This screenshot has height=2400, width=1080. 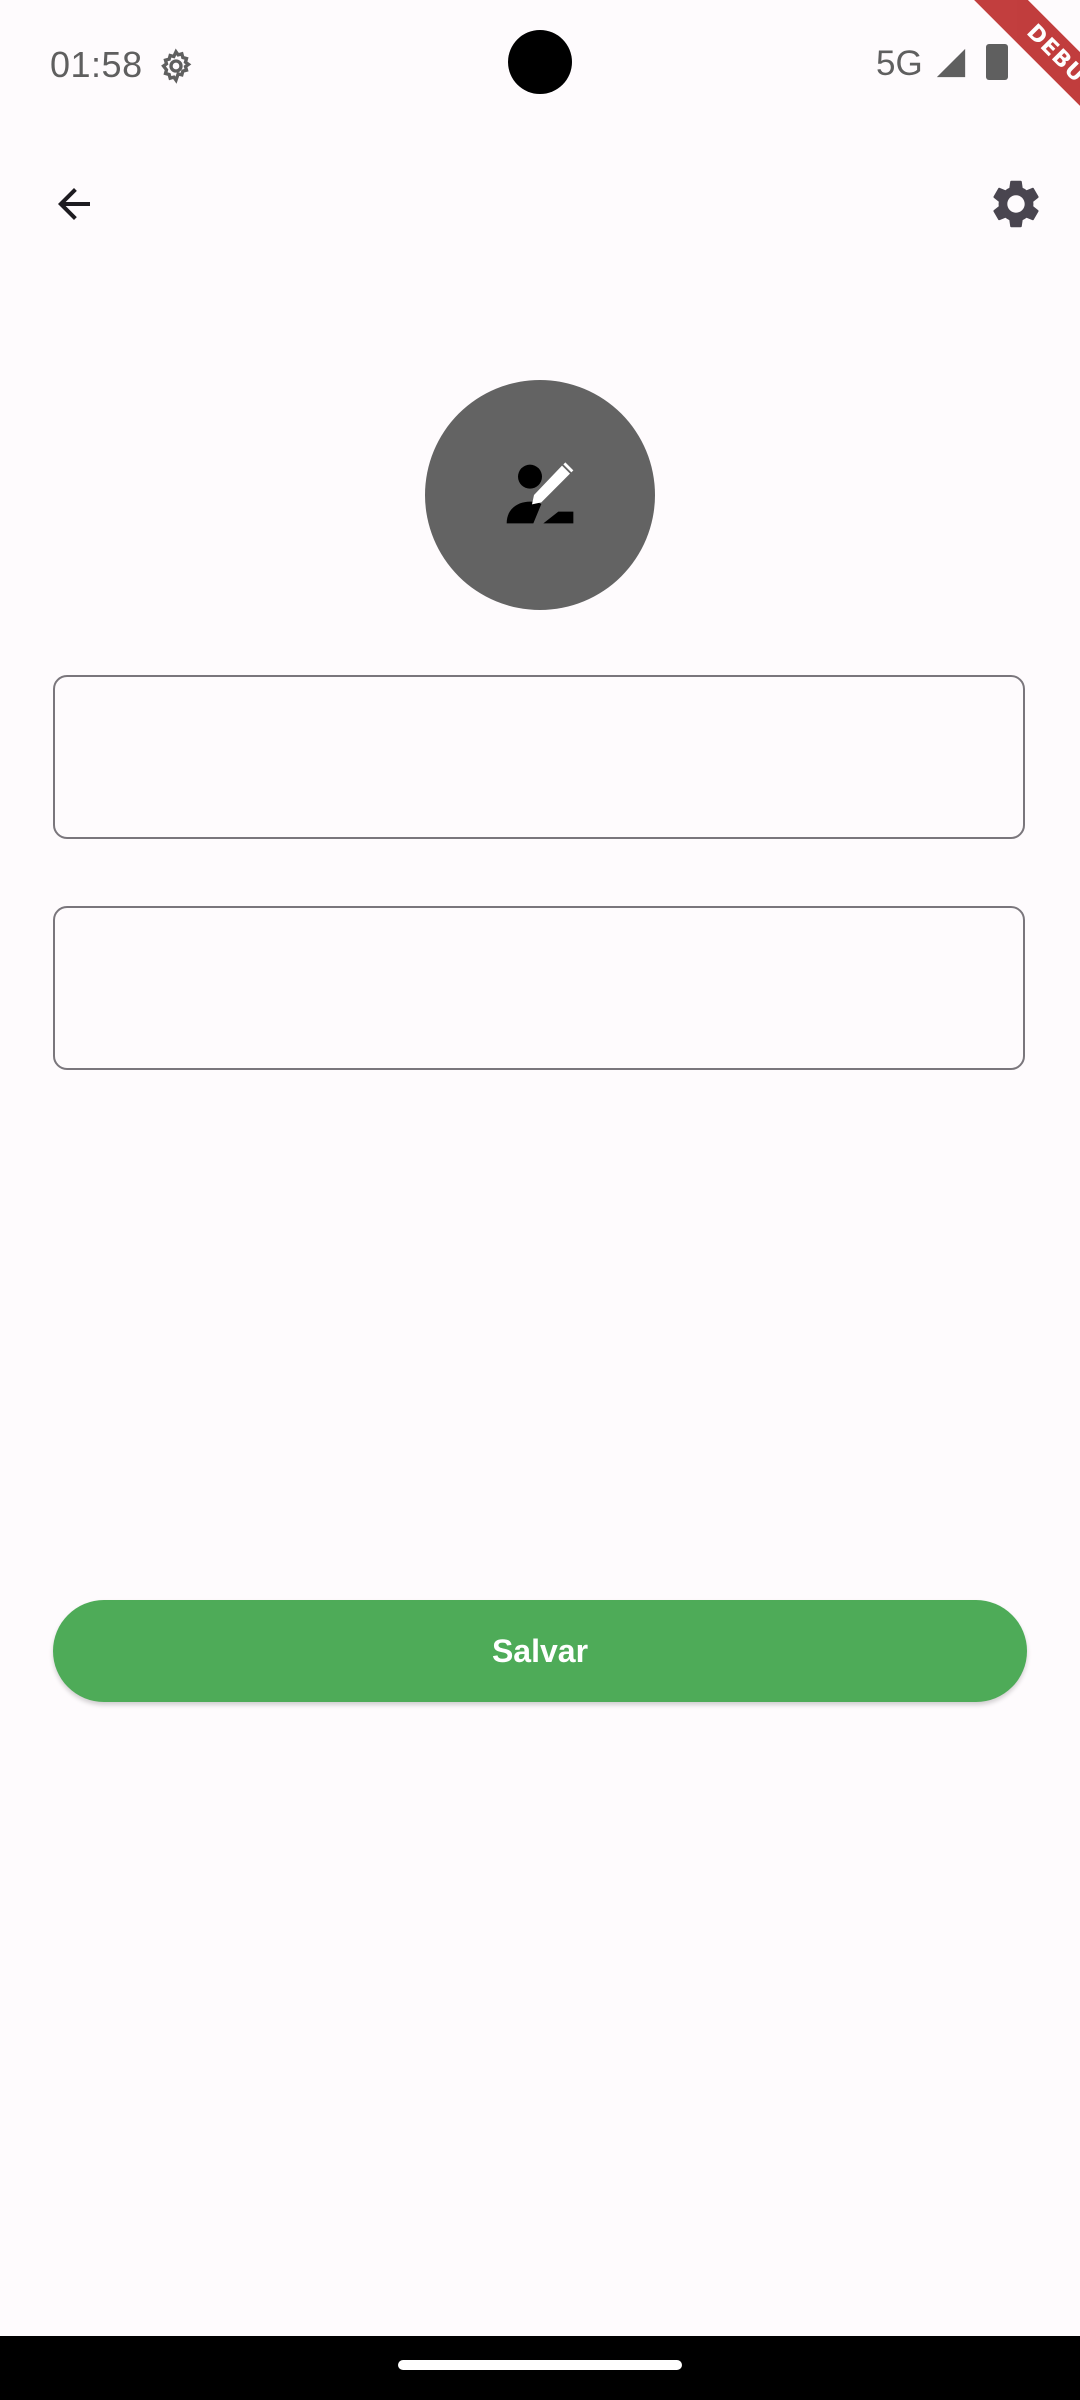 I want to click on back-button, so click(x=74, y=204).